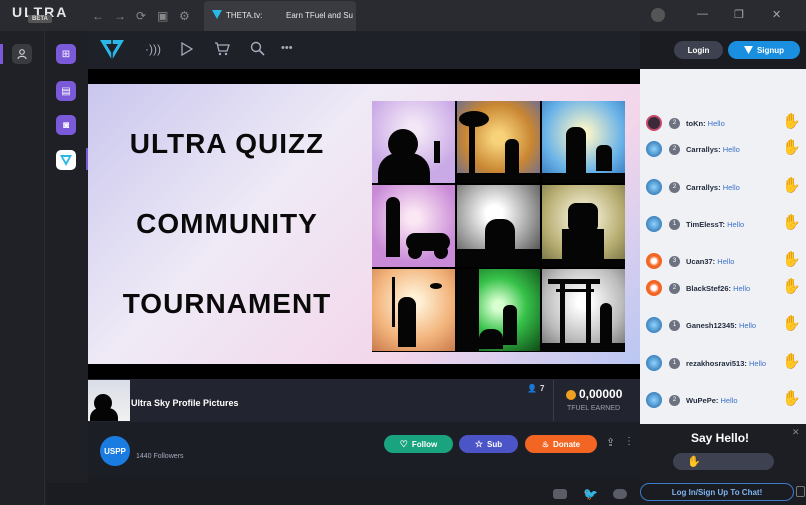 The width and height of the screenshot is (806, 505). I want to click on more-icon: •••, so click(287, 48).